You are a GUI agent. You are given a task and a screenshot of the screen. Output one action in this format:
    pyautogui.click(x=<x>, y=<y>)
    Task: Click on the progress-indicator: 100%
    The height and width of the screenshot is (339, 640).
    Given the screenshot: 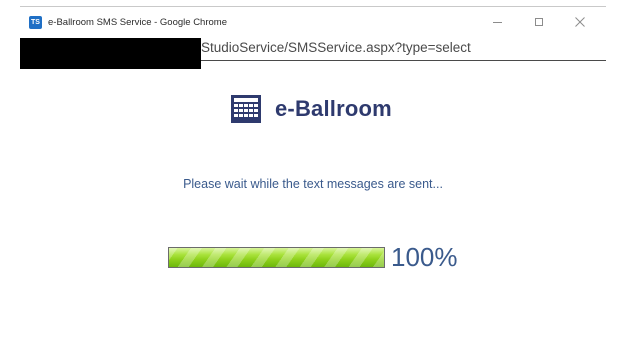 What is the action you would take?
    pyautogui.click(x=313, y=257)
    